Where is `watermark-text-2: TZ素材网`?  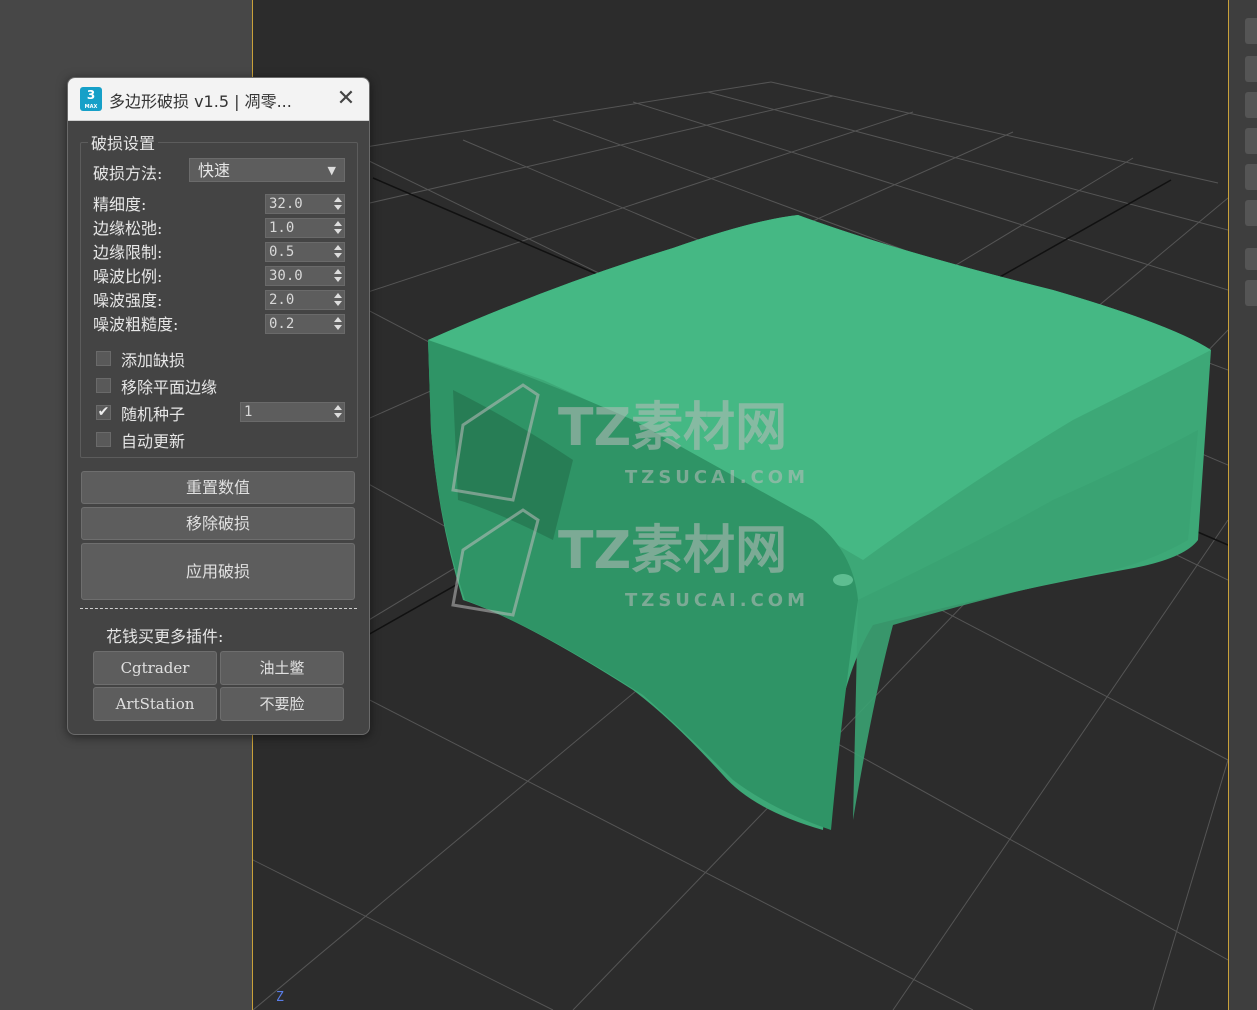 watermark-text-2: TZ素材网 is located at coordinates (672, 551).